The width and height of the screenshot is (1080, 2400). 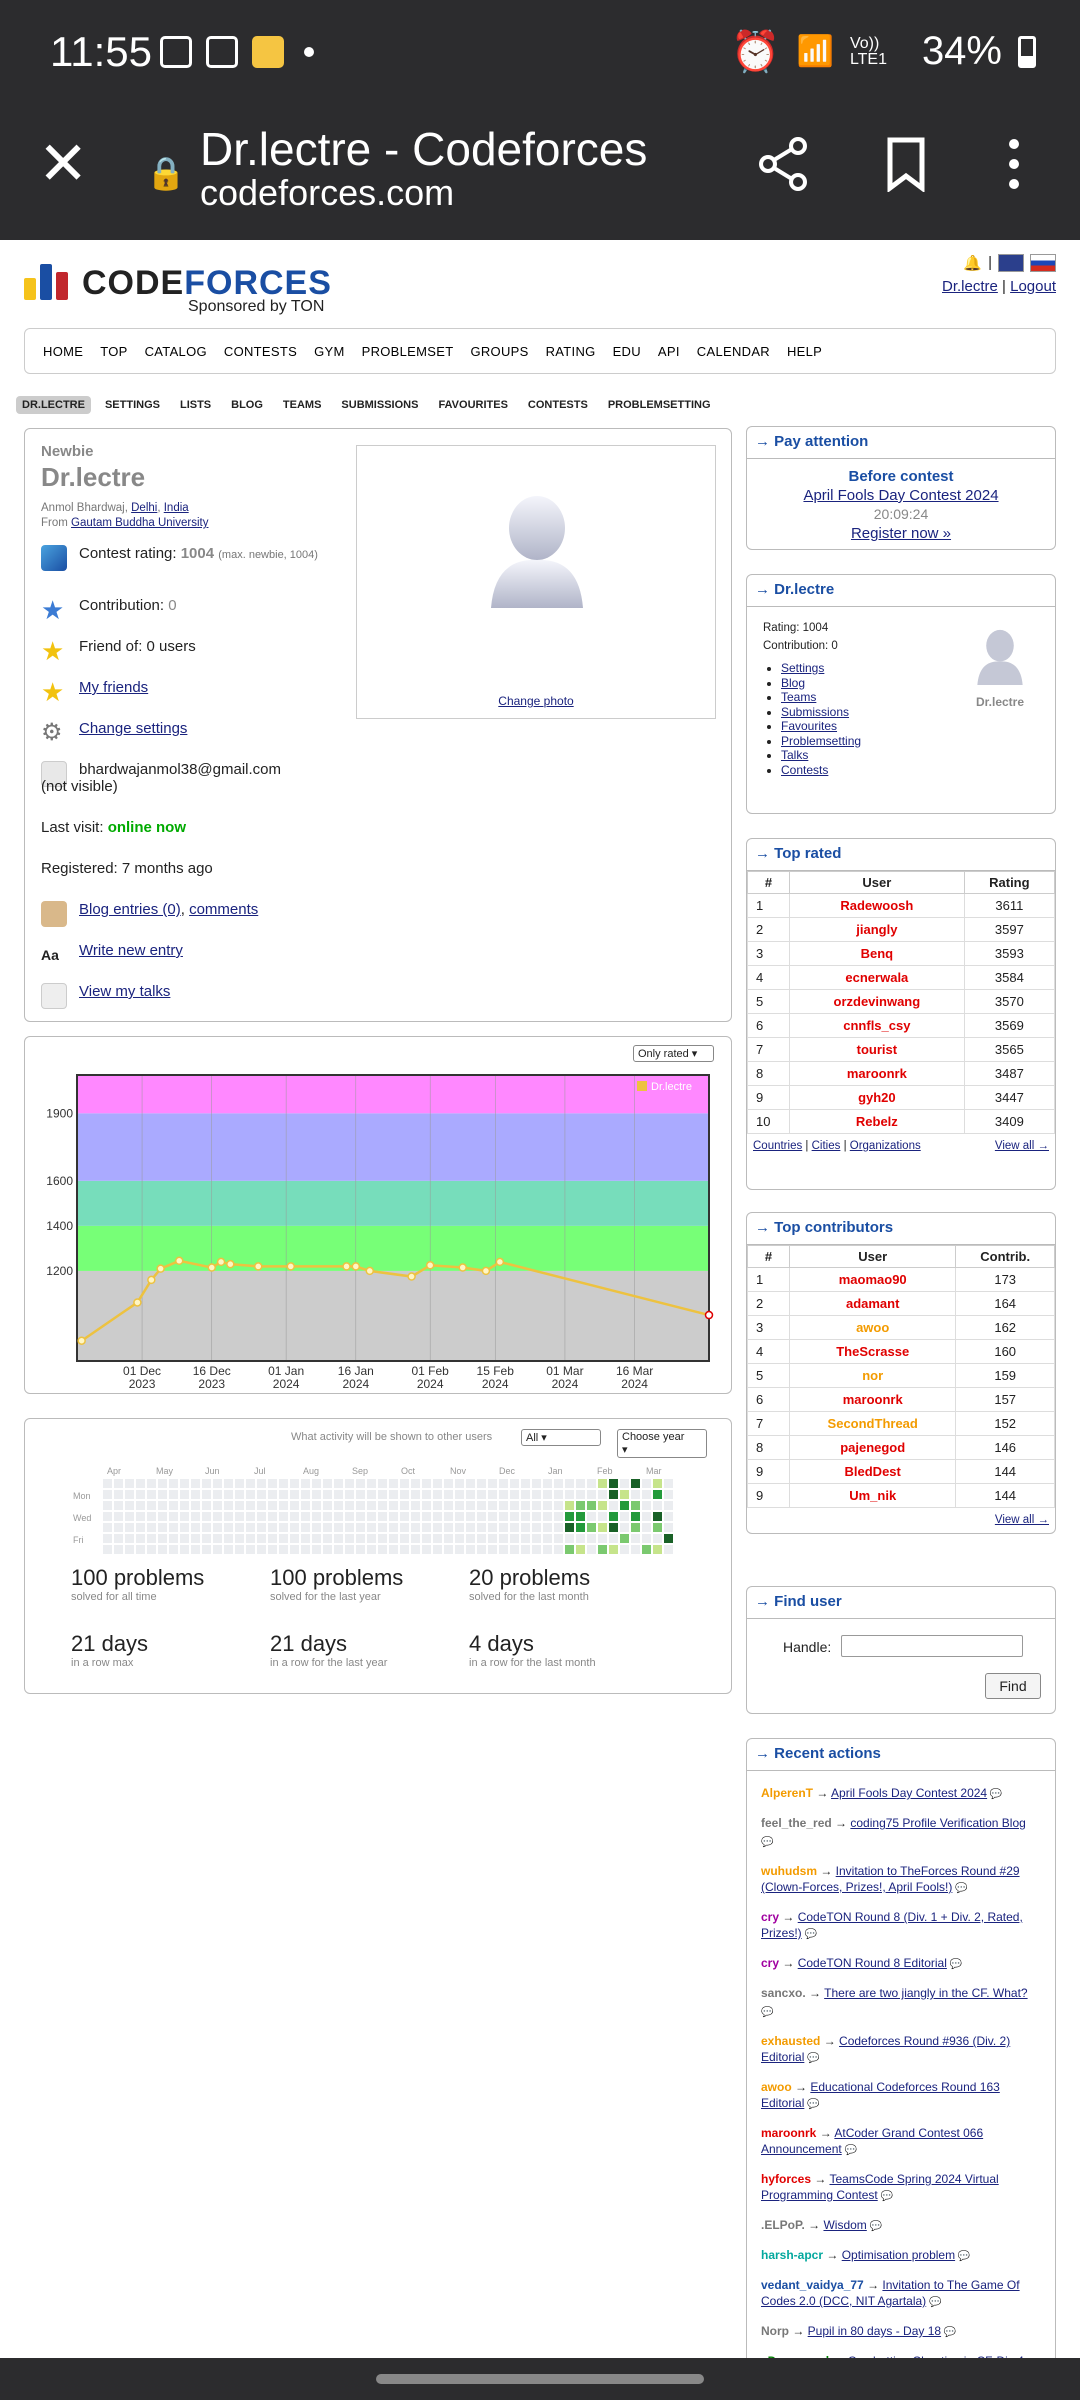 What do you see at coordinates (909, 1793) in the screenshot?
I see `recent-action-link: April Fools Day Contest 2024` at bounding box center [909, 1793].